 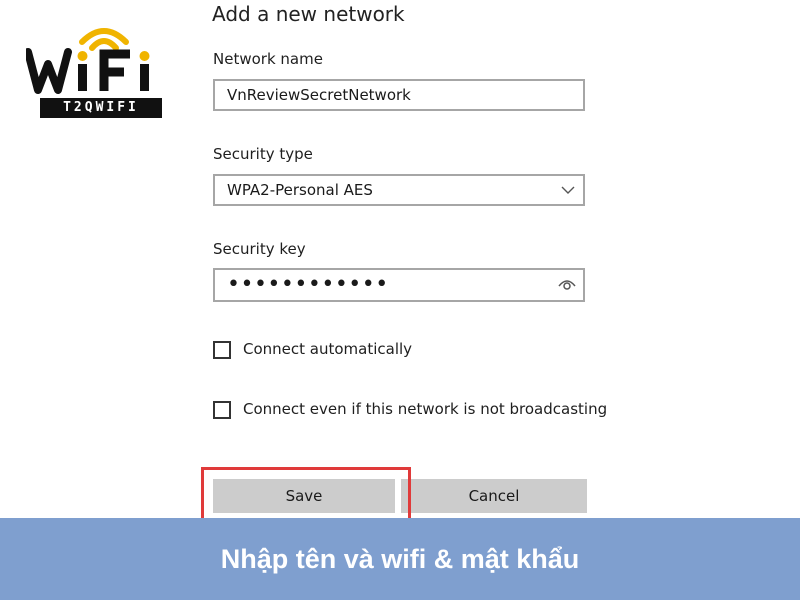 I want to click on network-name-label: Network name, so click(x=268, y=59).